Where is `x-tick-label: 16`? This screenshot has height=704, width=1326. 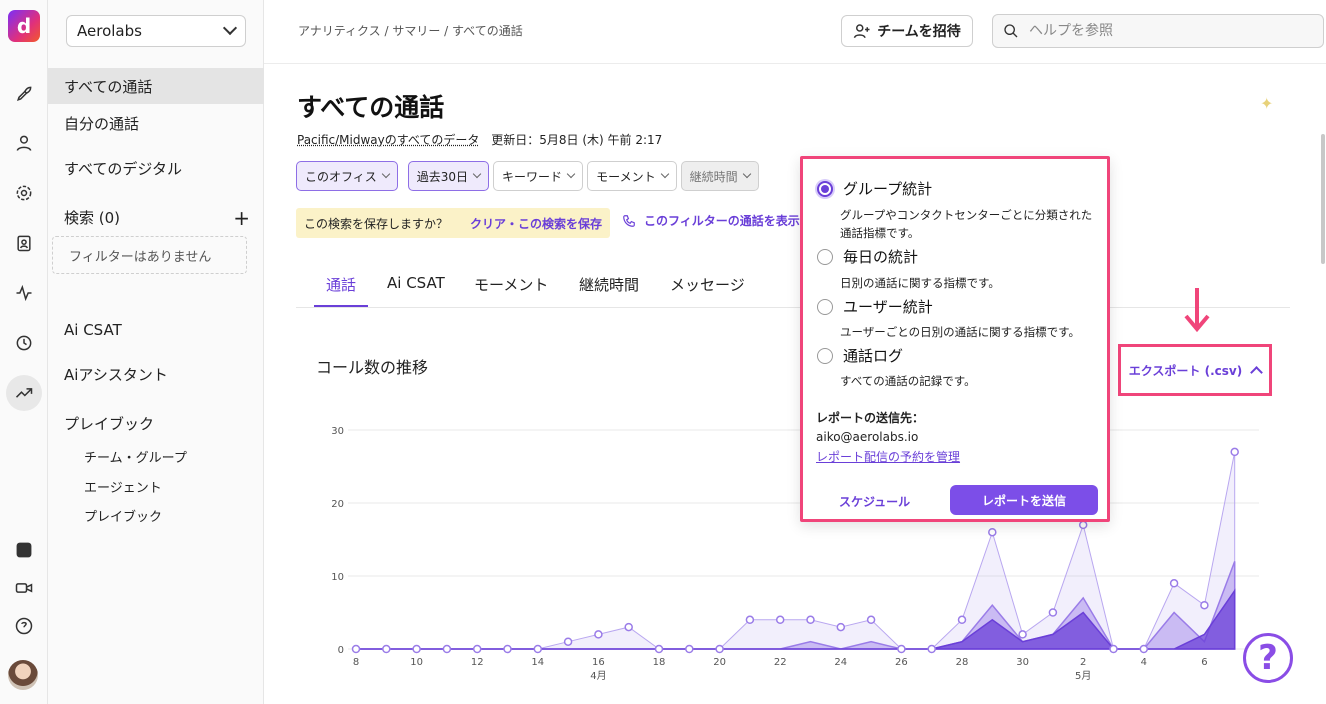
x-tick-label: 16 is located at coordinates (598, 662).